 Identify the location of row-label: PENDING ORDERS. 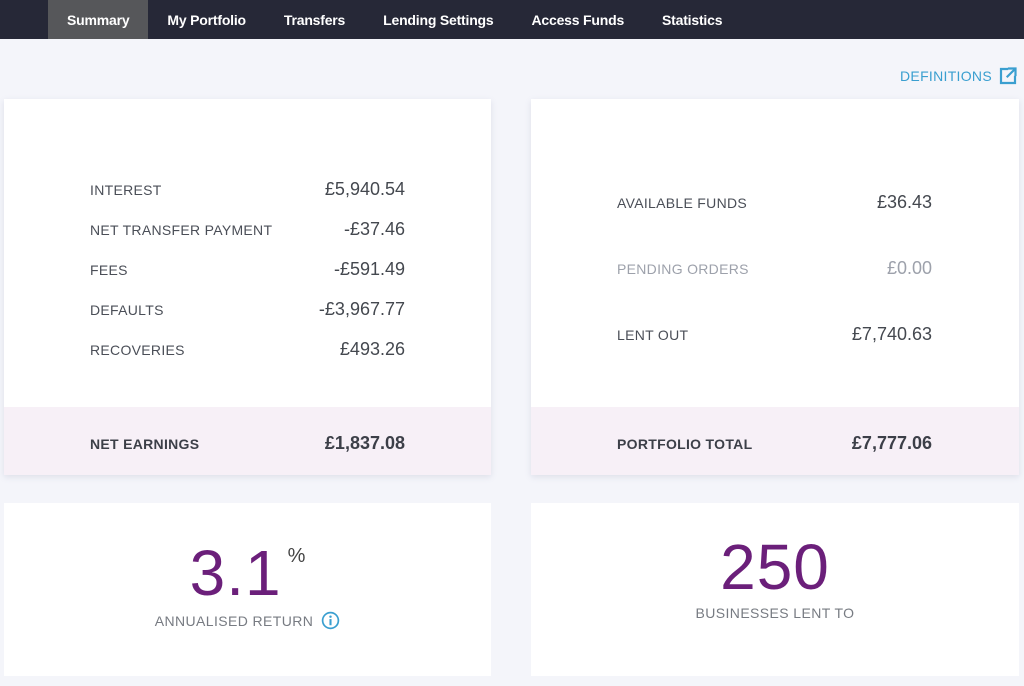
(683, 269).